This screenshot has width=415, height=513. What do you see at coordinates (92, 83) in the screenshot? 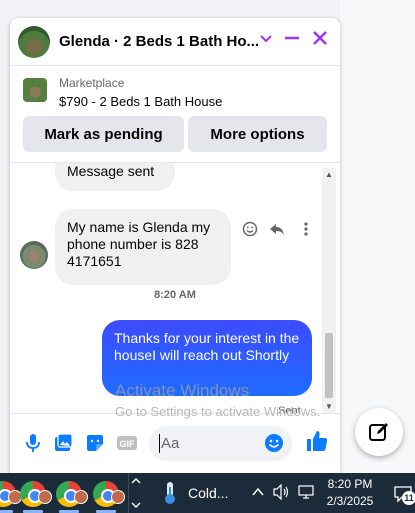
I see `marketplace-label: Marketplace` at bounding box center [92, 83].